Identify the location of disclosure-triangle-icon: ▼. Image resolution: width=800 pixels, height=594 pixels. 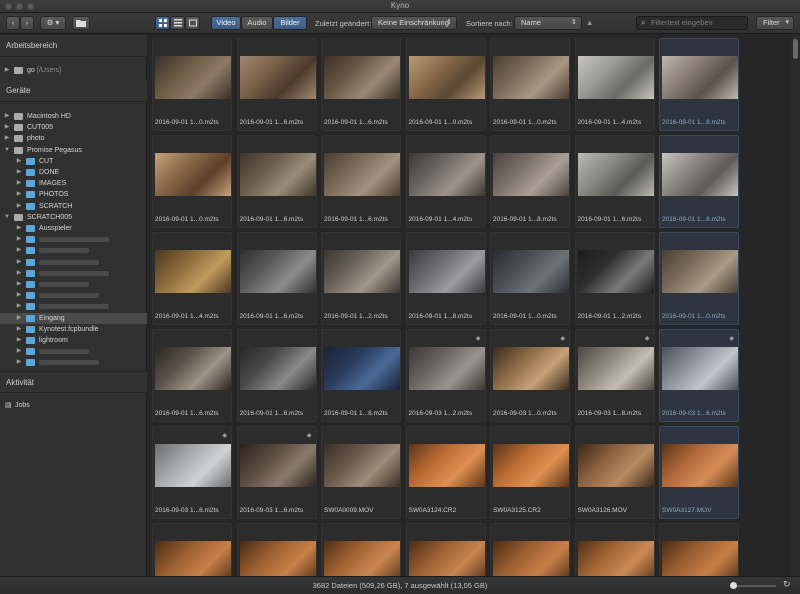
(7, 217).